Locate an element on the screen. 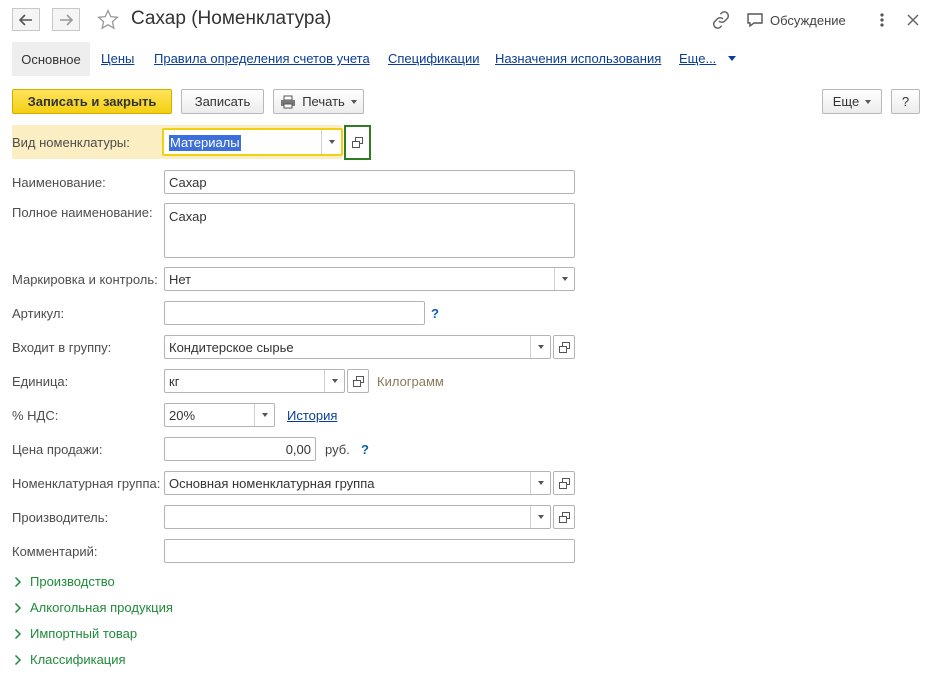 The width and height of the screenshot is (940, 678). chat-icon is located at coordinates (755, 20).